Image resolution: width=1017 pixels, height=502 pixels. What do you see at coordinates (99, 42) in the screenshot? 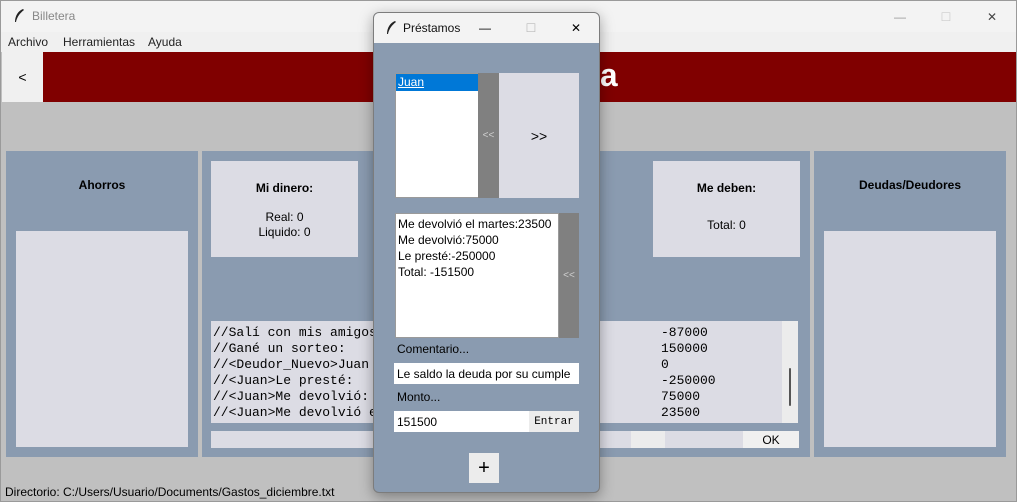
I see `menu-herramientas: Herramientas` at bounding box center [99, 42].